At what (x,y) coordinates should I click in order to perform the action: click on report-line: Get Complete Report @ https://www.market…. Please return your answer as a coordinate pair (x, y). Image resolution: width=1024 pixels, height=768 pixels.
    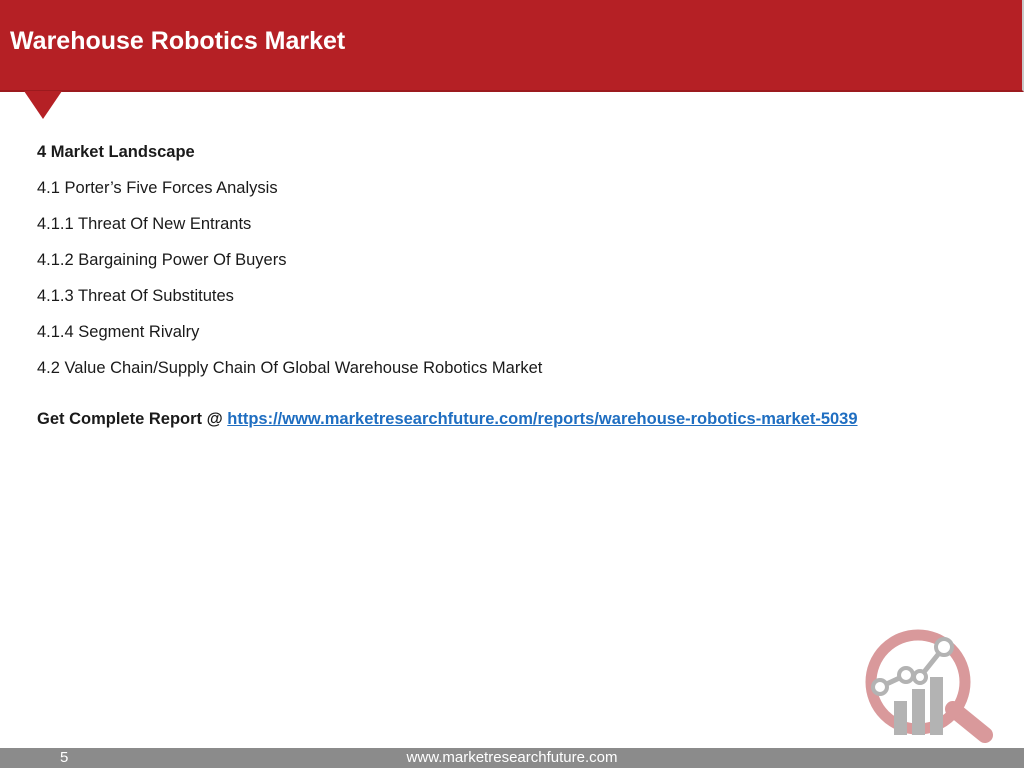
    Looking at the image, I should click on (447, 419).